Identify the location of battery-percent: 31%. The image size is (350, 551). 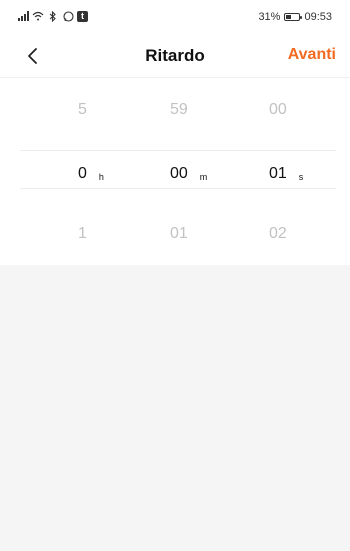
(269, 17).